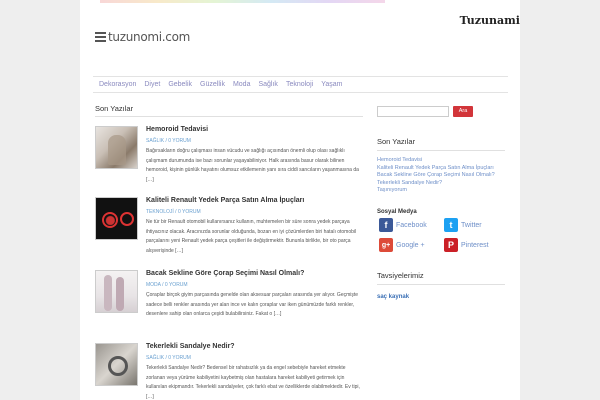  What do you see at coordinates (400, 275) in the screenshot?
I see `sidebar-recommend-title: Tavsiyelerimiz` at bounding box center [400, 275].